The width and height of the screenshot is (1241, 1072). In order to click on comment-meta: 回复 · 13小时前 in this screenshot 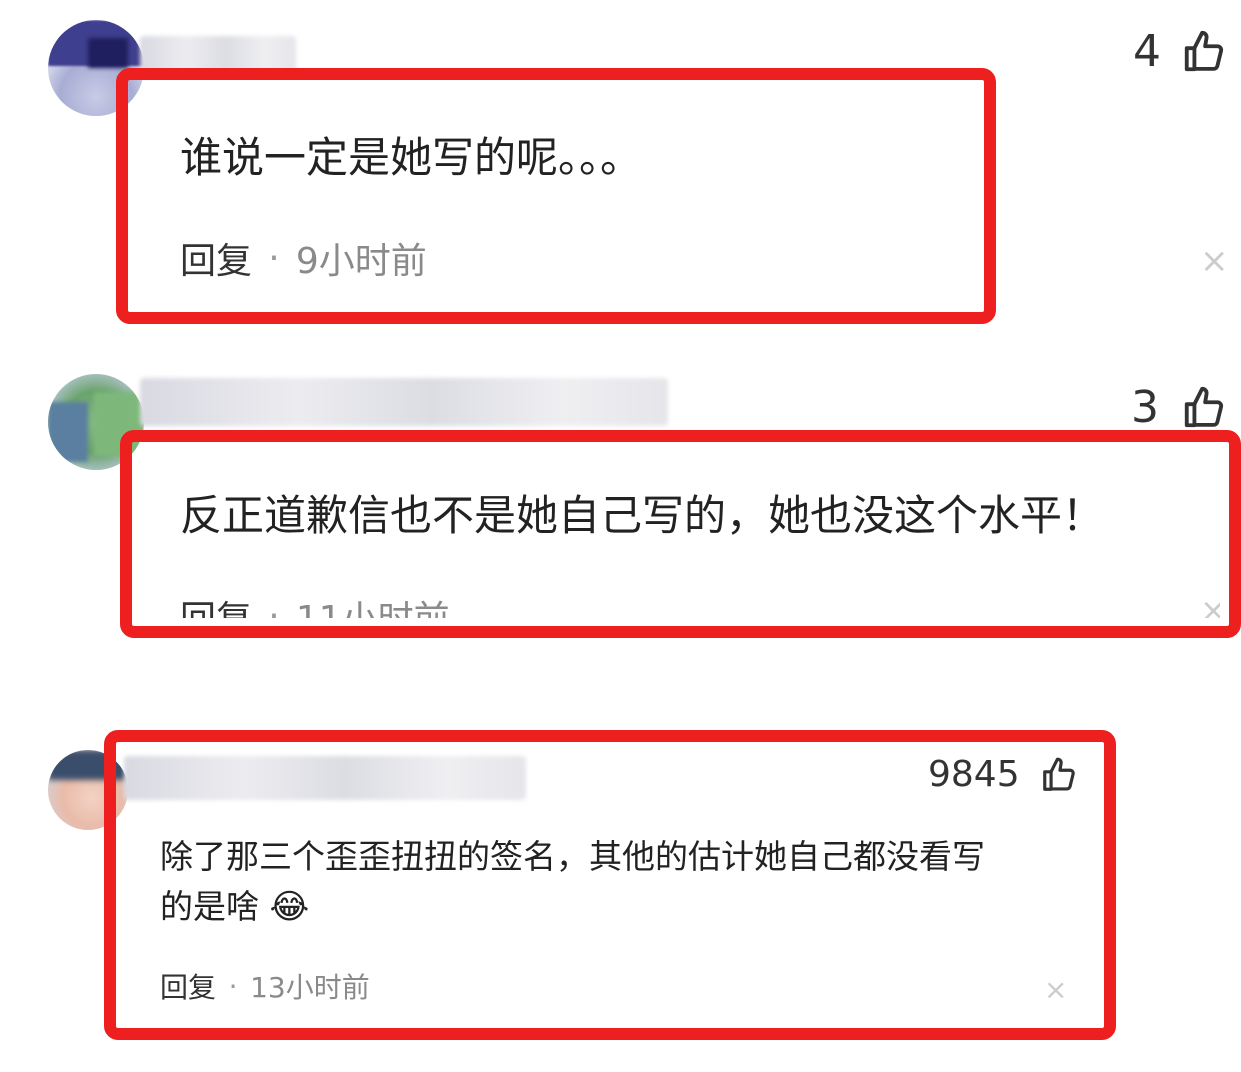, I will do `click(265, 986)`.